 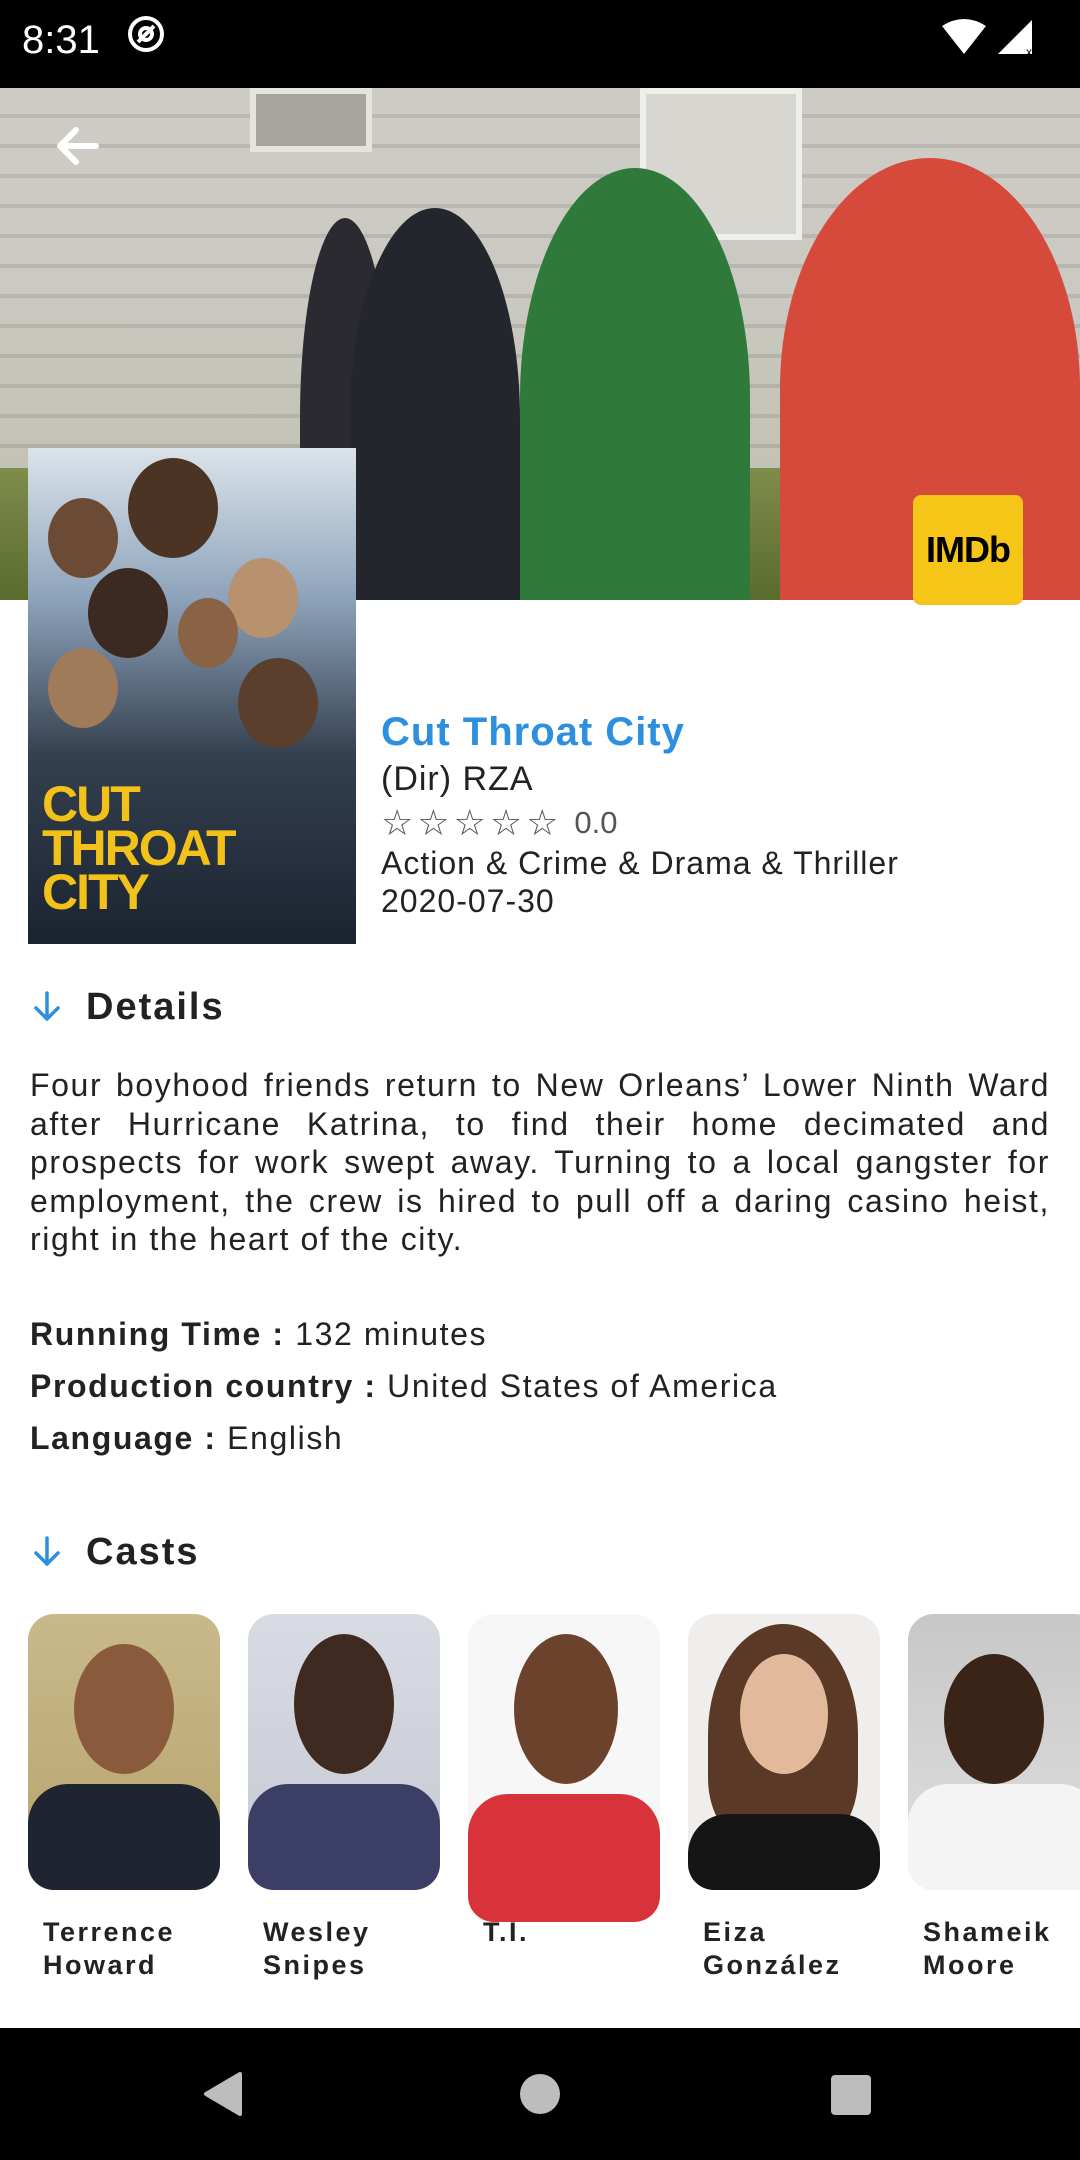 I want to click on country-value: United States of America, so click(x=582, y=1386).